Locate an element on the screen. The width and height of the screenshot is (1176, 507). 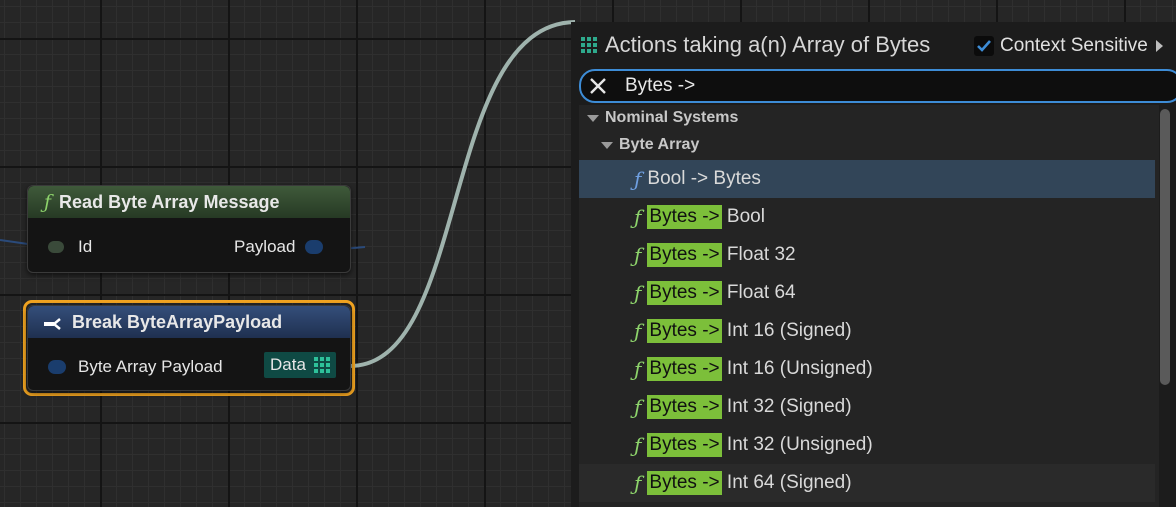
check-icon is located at coordinates (984, 46).